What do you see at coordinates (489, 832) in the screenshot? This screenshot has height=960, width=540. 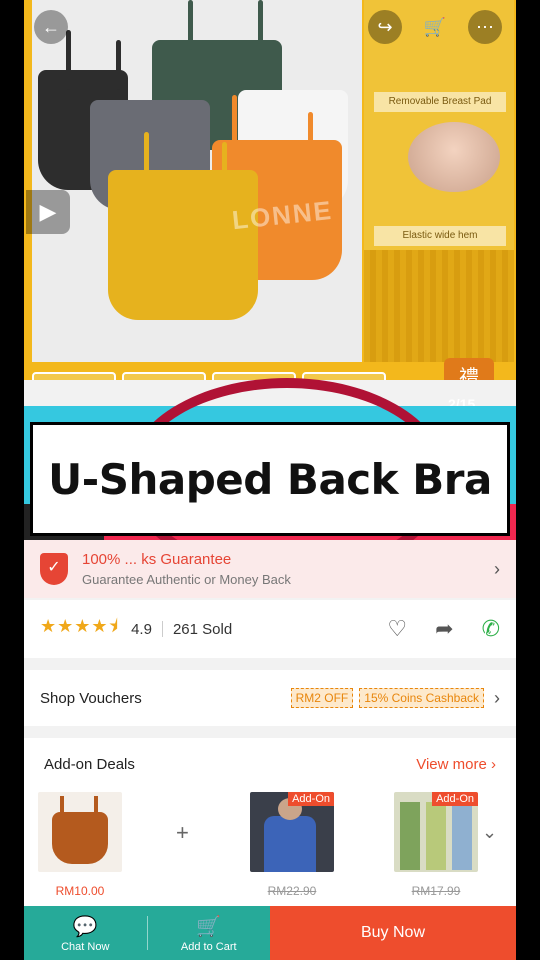 I see `chevron-down-icon: ⌄` at bounding box center [489, 832].